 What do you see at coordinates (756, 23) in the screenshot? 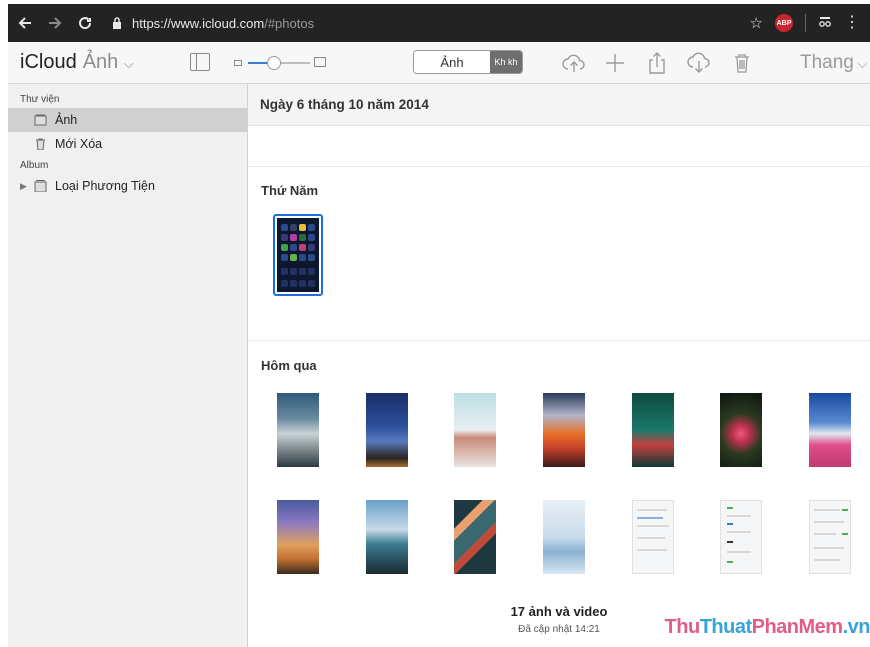
I see `bookmark-star-icon: ☆` at bounding box center [756, 23].